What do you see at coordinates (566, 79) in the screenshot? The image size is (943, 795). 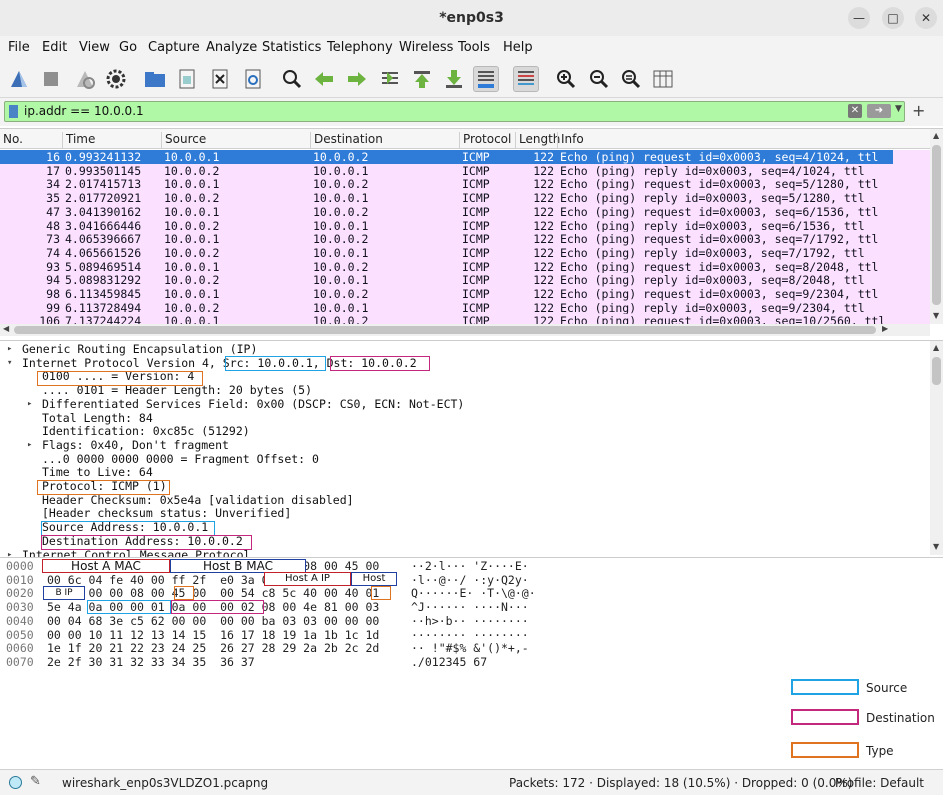 I see `zoom-in-icon` at bounding box center [566, 79].